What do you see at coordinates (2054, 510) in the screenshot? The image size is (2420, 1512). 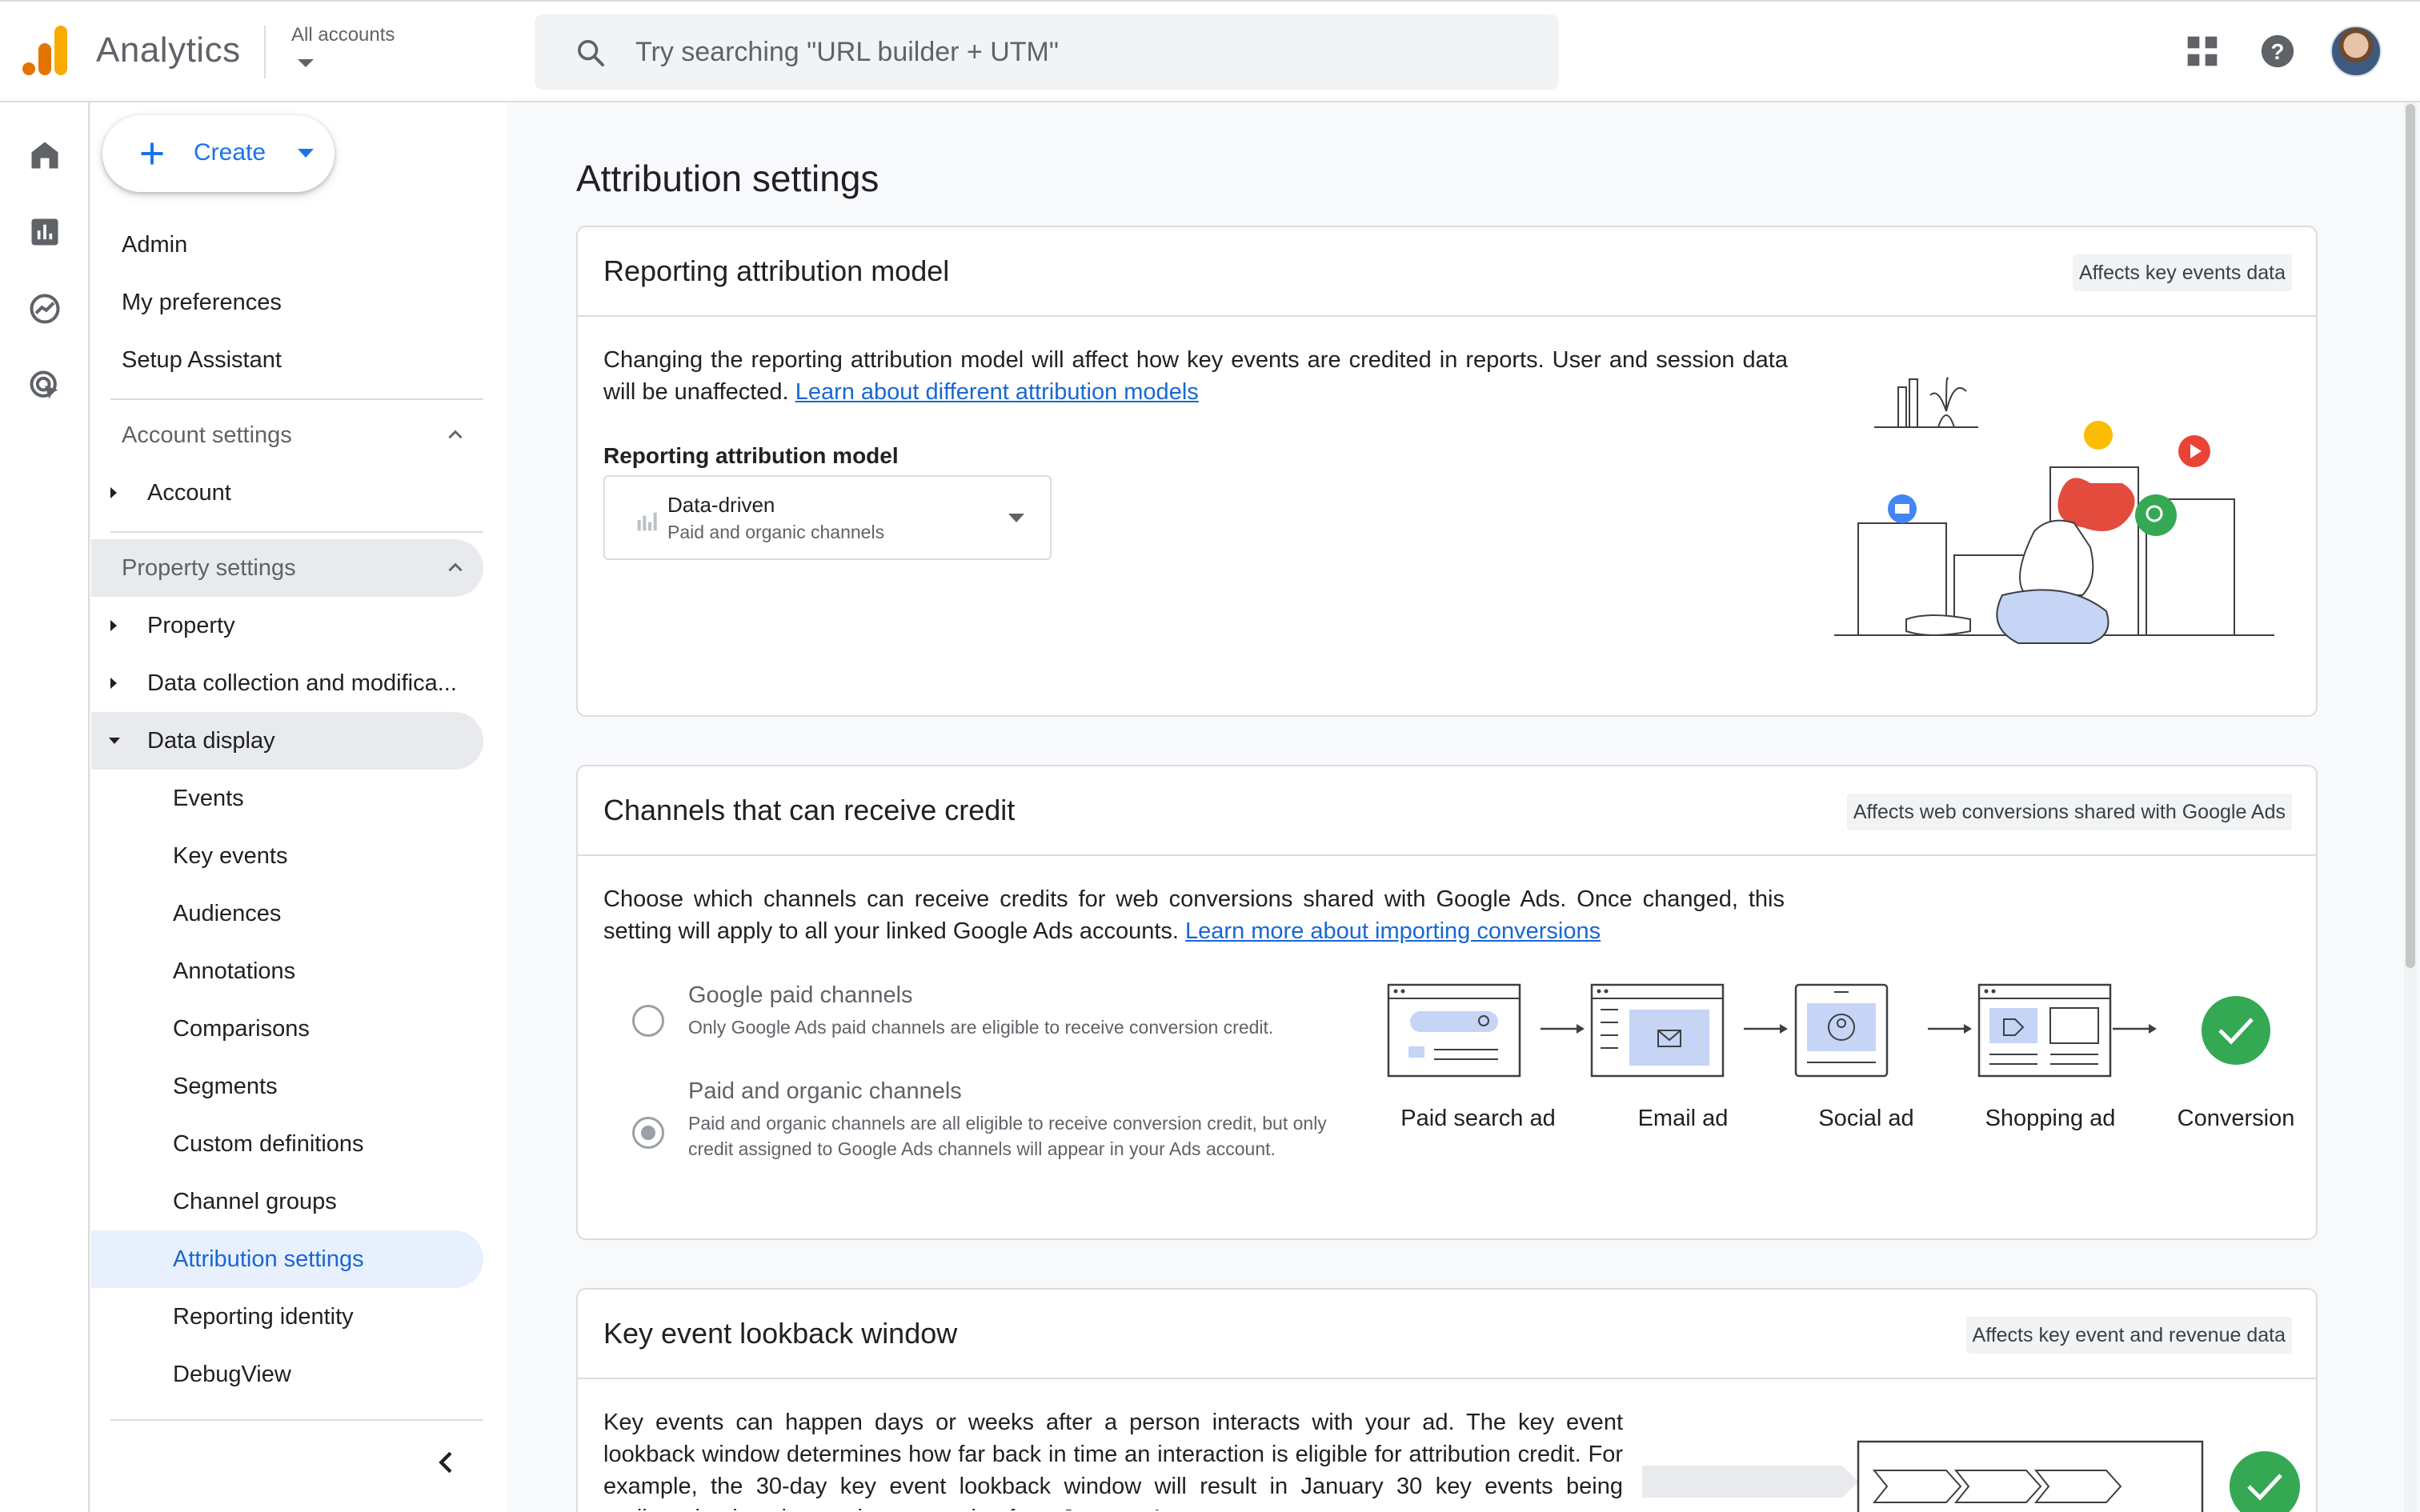 I see `attribution-illustration` at bounding box center [2054, 510].